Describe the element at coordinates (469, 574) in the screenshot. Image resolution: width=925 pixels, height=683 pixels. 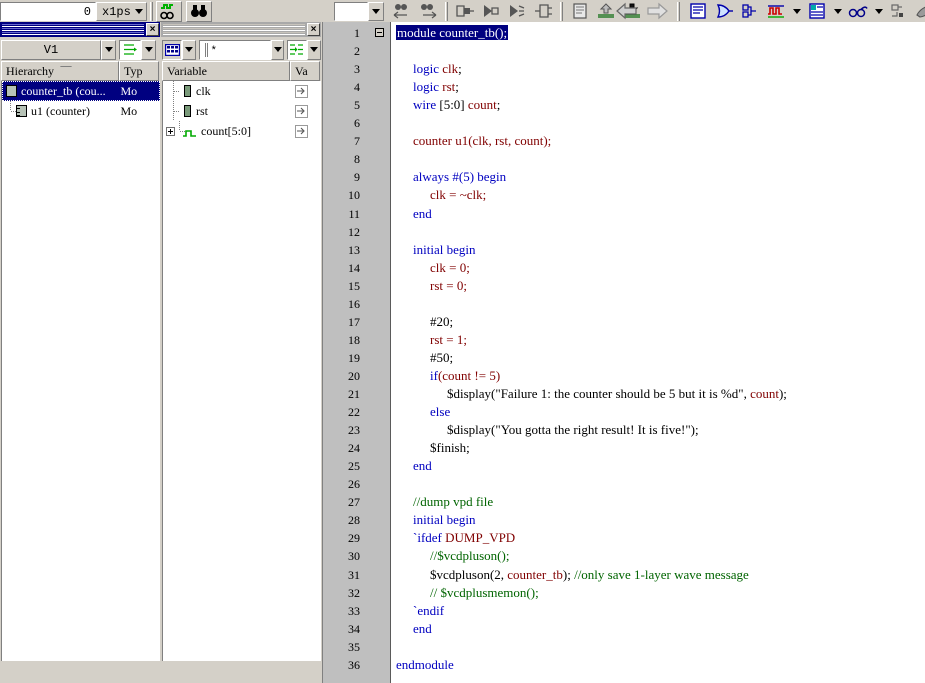
I see `code-token-pl: $vcdpluson(2,` at that location.